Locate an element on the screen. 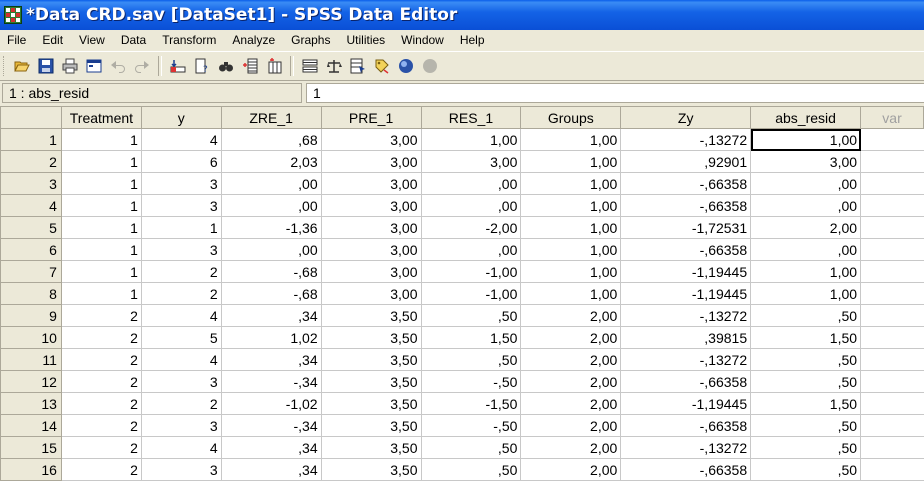  menu-utilities: Utilities is located at coordinates (365, 40).